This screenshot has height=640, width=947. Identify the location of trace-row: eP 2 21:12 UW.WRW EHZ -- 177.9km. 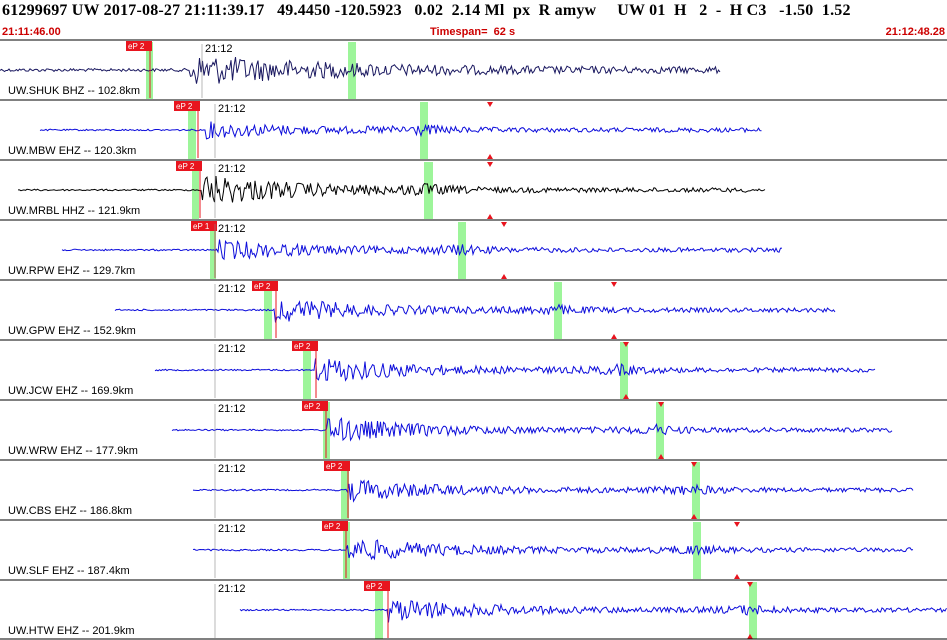
(473, 429).